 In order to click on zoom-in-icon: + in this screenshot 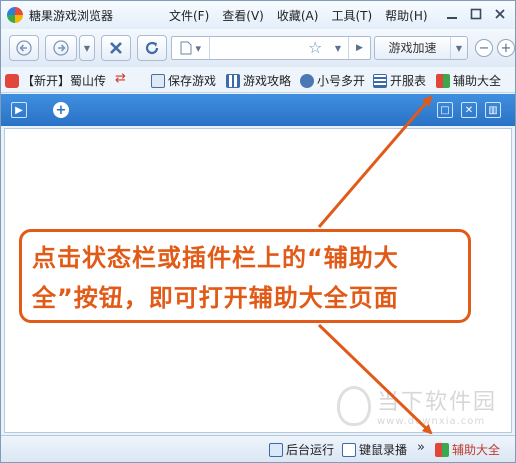, I will do `click(506, 48)`.